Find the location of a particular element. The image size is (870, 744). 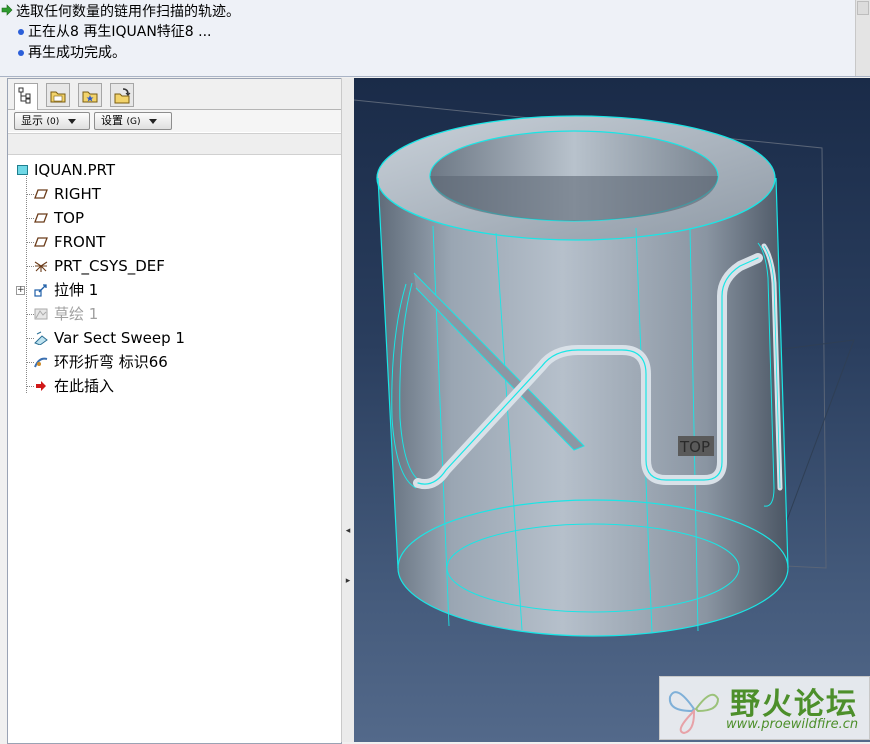

settings-shortcut: (G) is located at coordinates (133, 122).